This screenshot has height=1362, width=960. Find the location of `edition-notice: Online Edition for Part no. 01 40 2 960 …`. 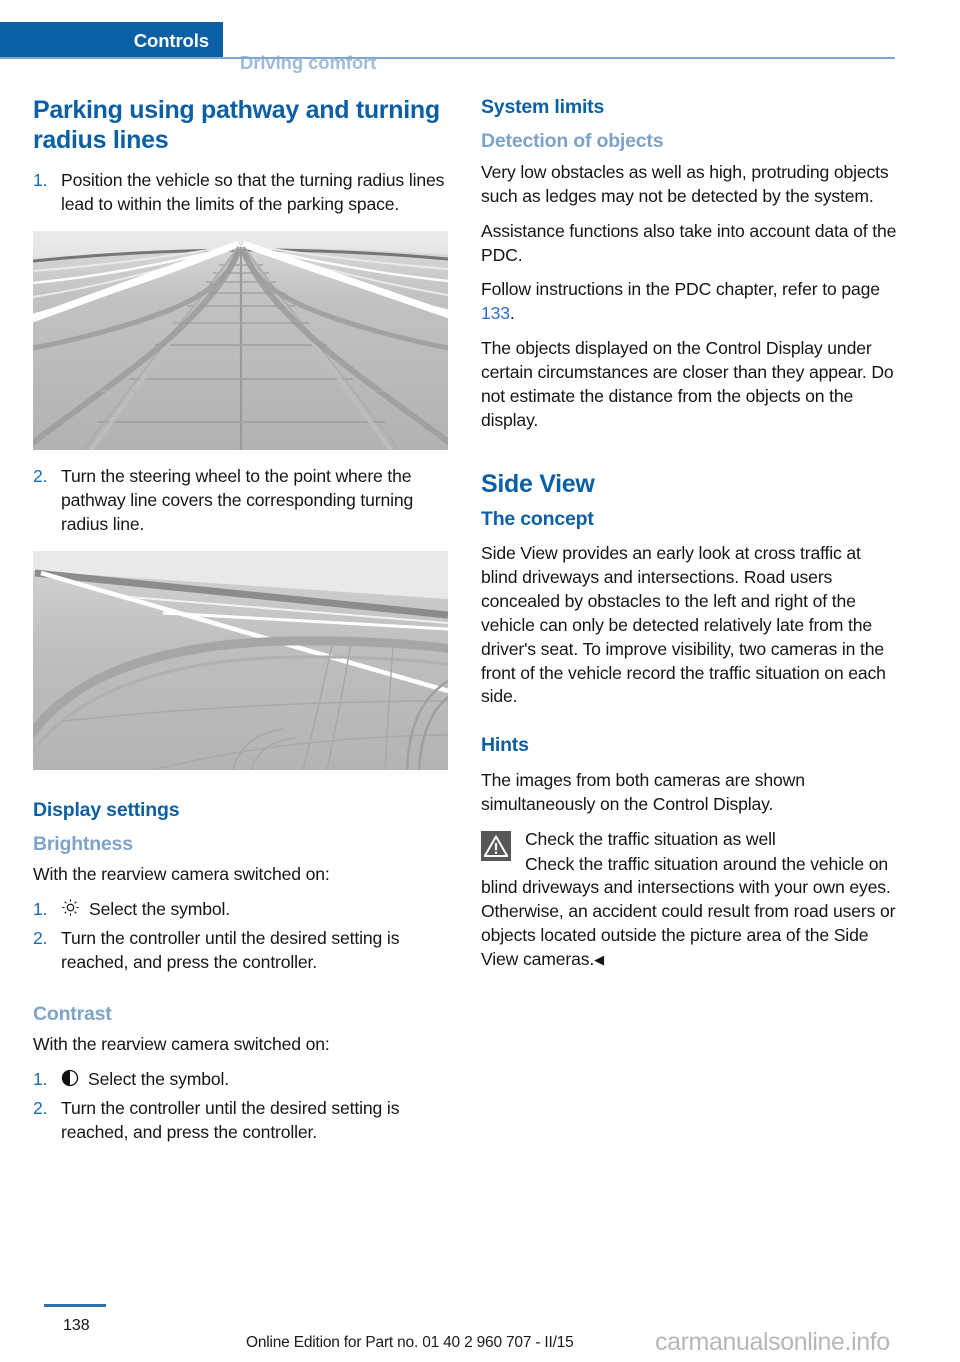

edition-notice: Online Edition for Part no. 01 40 2 960 … is located at coordinates (410, 1342).